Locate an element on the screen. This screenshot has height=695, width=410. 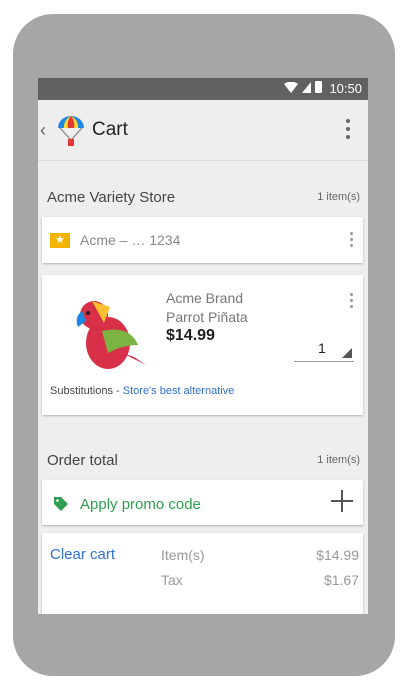
store-name: Acme Variety Store is located at coordinates (111, 197).